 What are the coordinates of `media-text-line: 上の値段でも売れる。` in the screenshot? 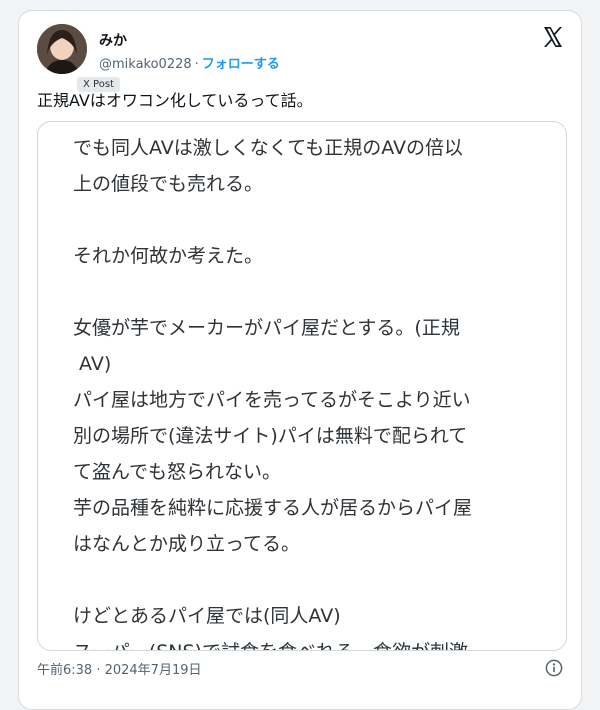 It's located at (168, 184).